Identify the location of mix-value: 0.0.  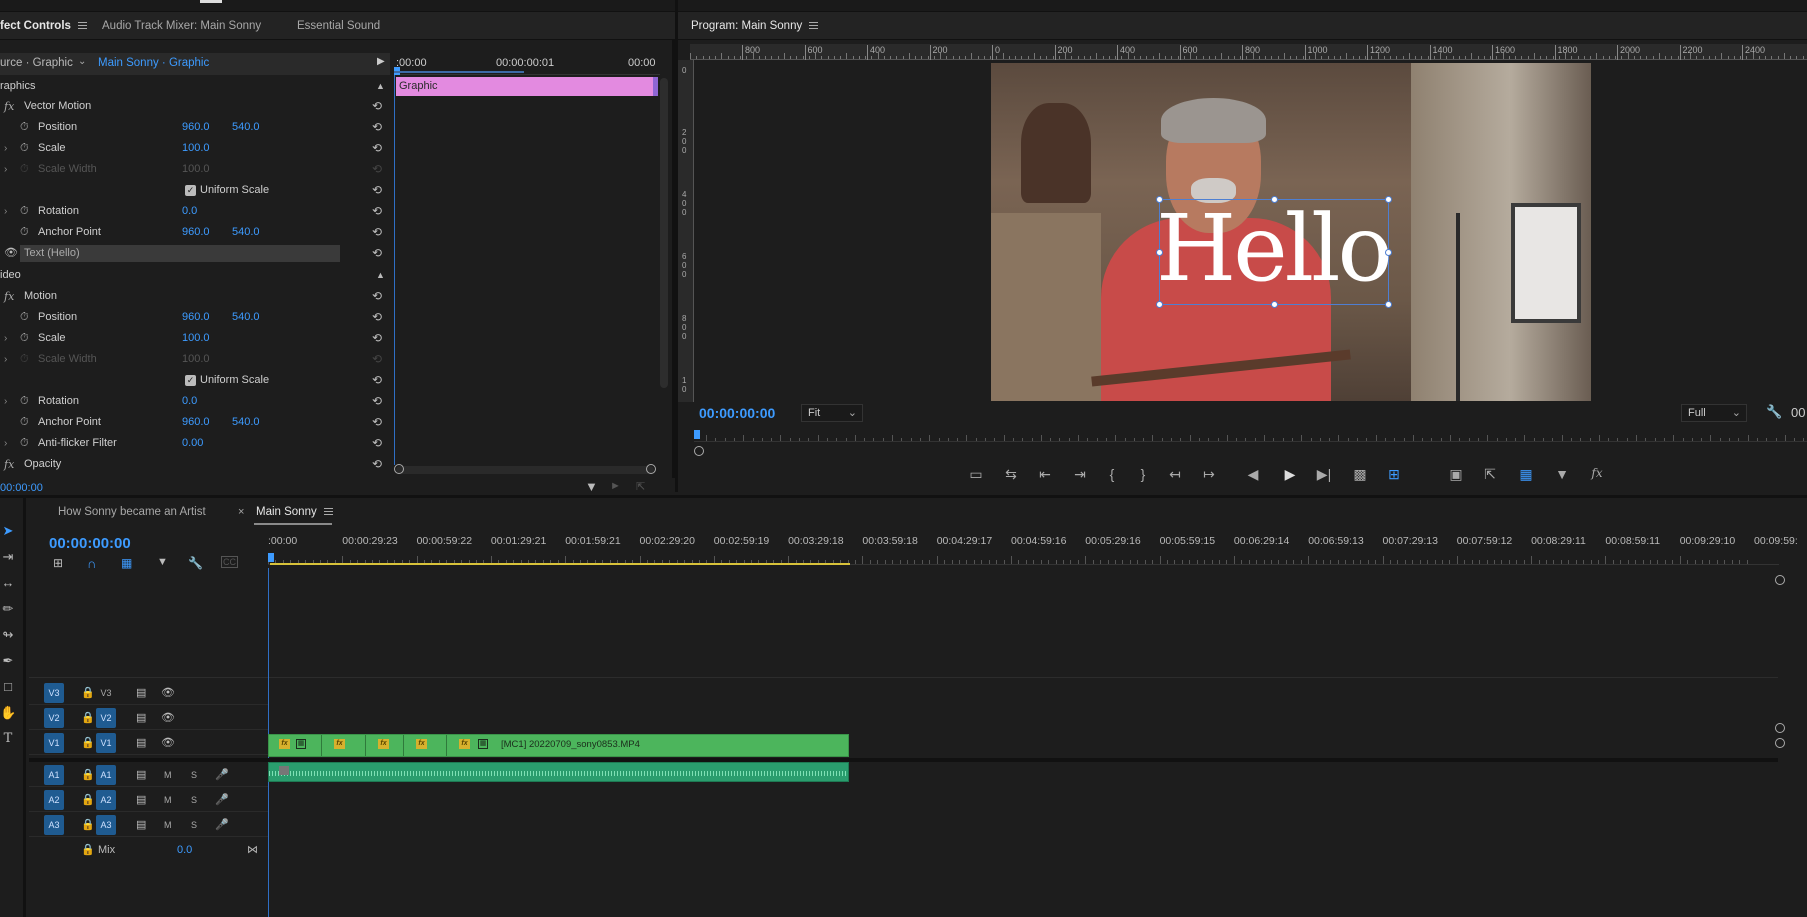
(184, 850).